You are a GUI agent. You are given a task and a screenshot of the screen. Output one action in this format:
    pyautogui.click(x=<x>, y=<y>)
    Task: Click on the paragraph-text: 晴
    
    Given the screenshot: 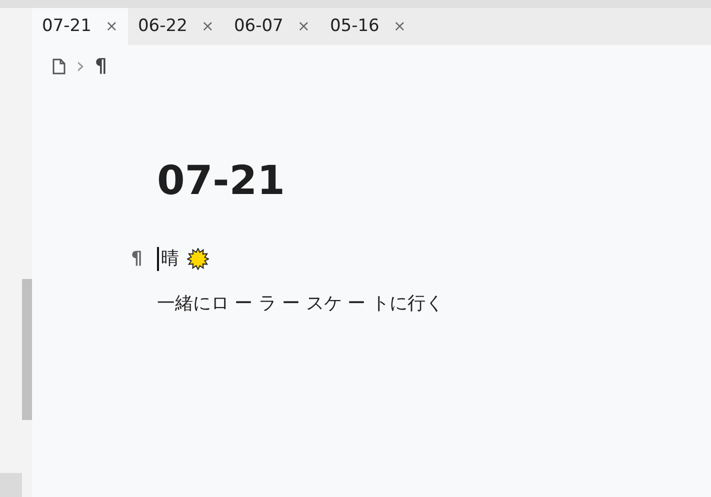 What is the action you would take?
    pyautogui.click(x=170, y=259)
    